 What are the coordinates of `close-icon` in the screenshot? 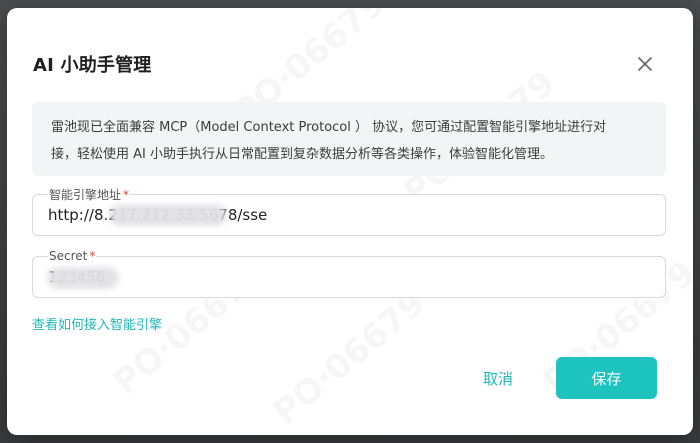 It's located at (645, 64).